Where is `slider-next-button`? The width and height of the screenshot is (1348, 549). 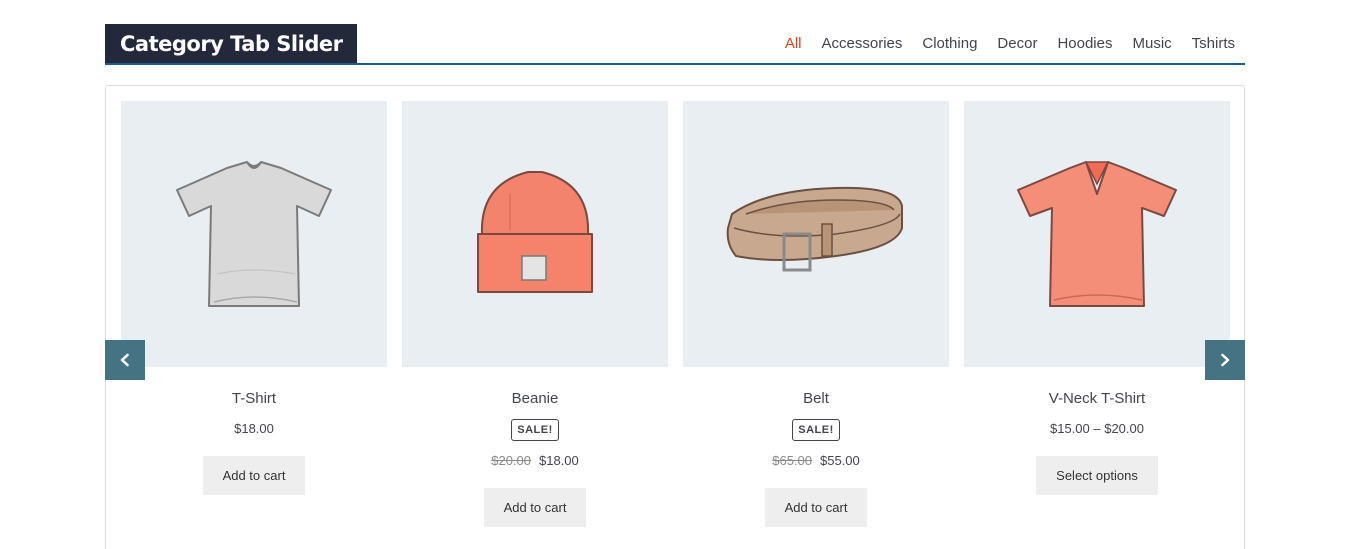
slider-next-button is located at coordinates (1225, 360).